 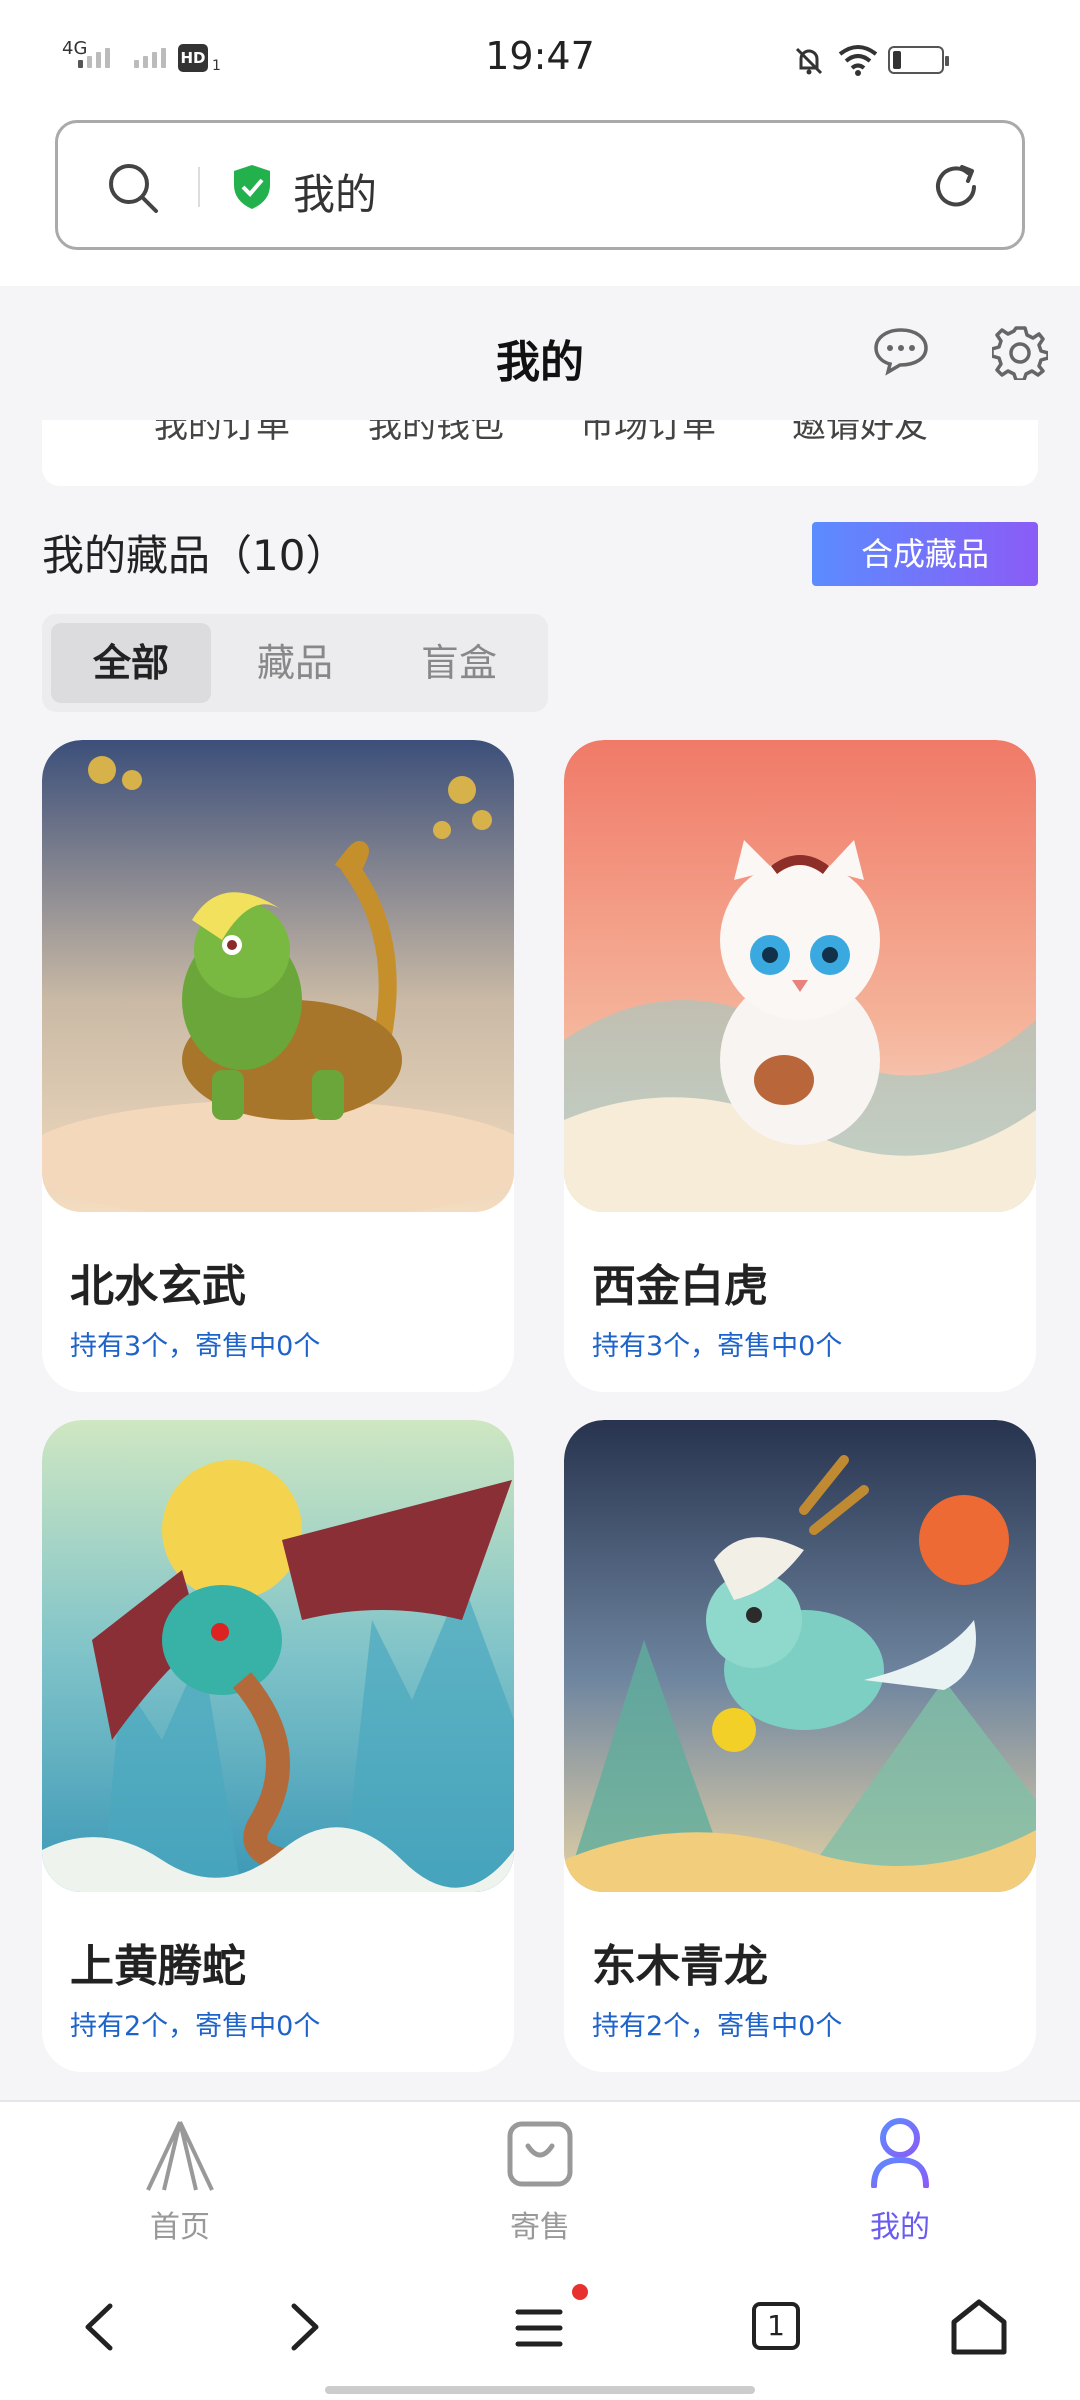 I want to click on menu-icon, so click(x=539, y=2327).